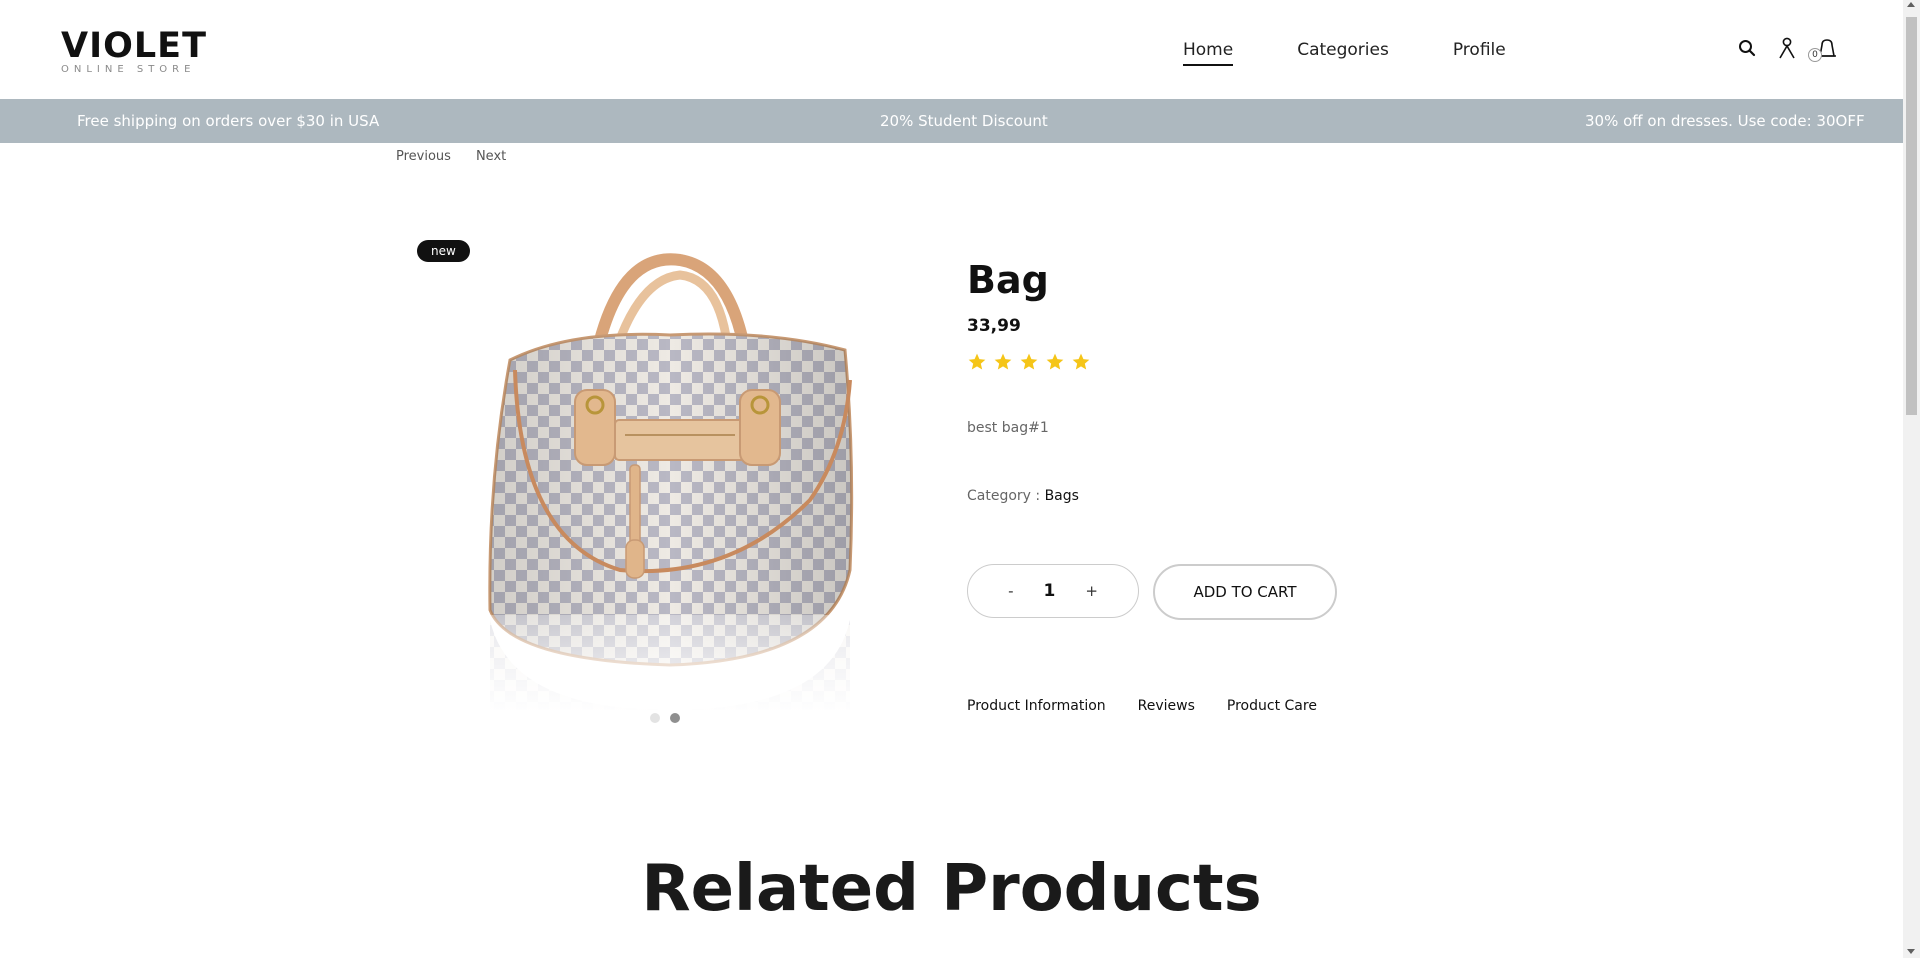 This screenshot has height=958, width=1920. I want to click on main-nav: Home Categories Profile, so click(1376, 53).